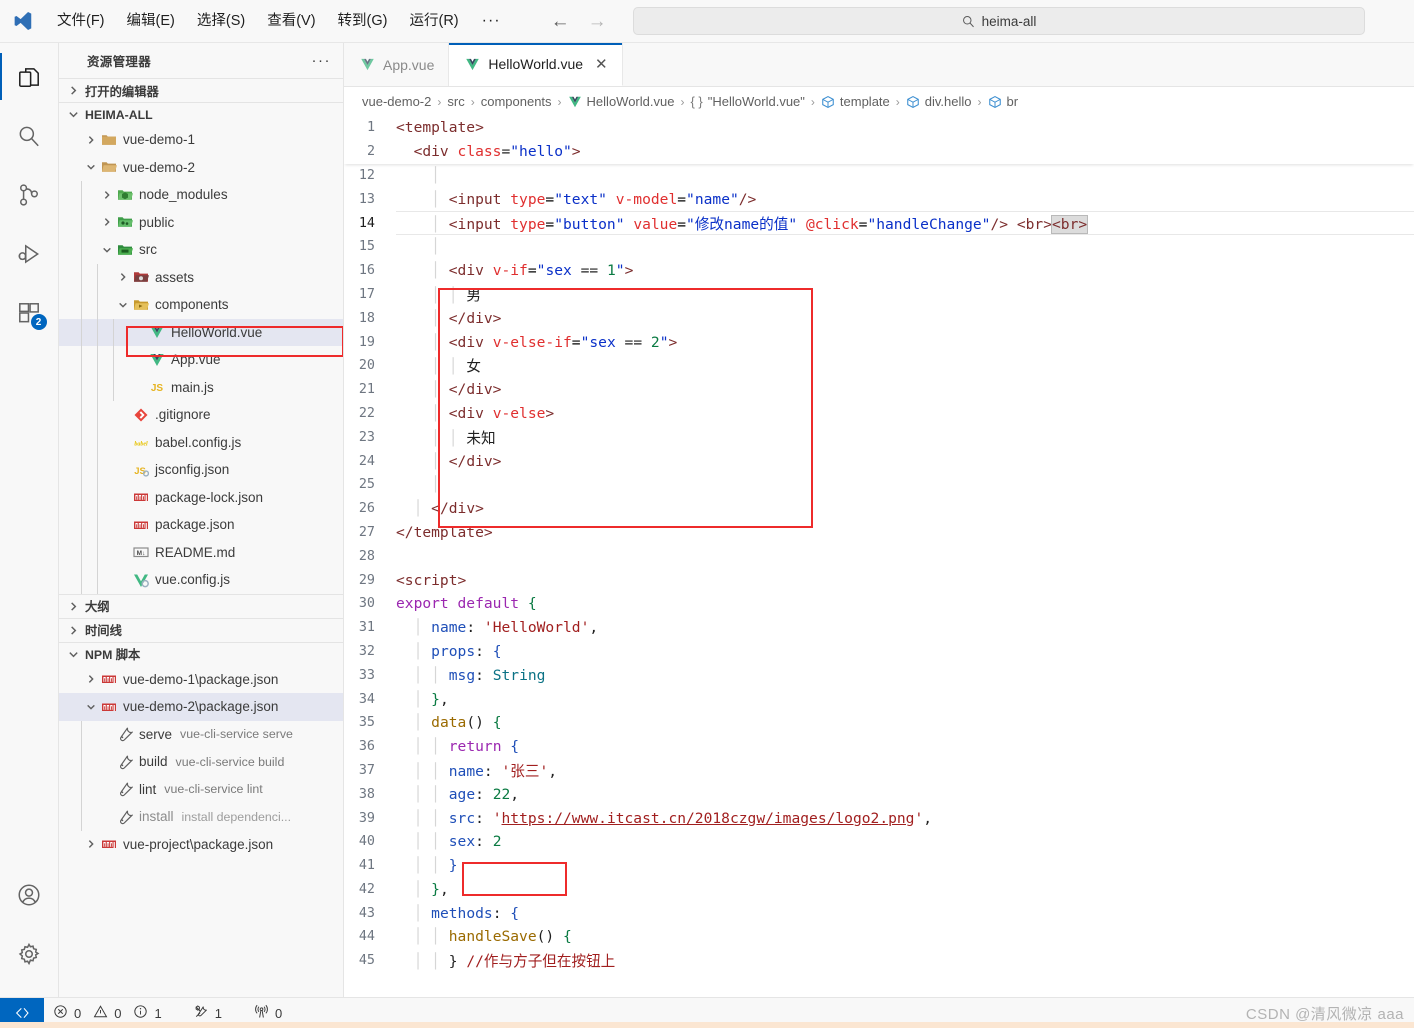  I want to click on breadcrumb-item-div-hello: div.hello, so click(939, 101).